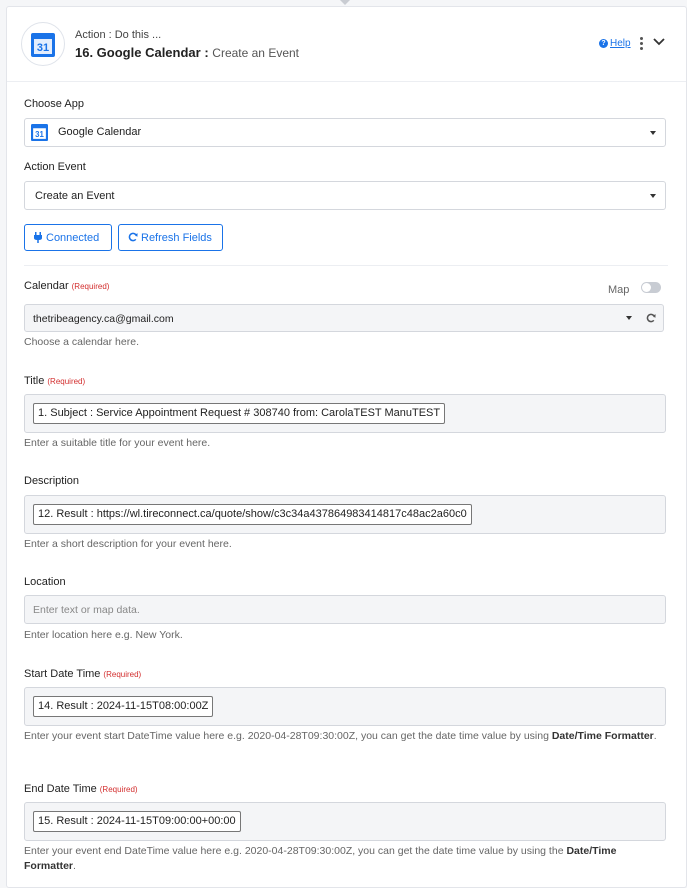 Image resolution: width=687 pixels, height=888 pixels. Describe the element at coordinates (332, 318) in the screenshot. I see `calendar-select: thetribeagency.ca@gmail.com` at that location.